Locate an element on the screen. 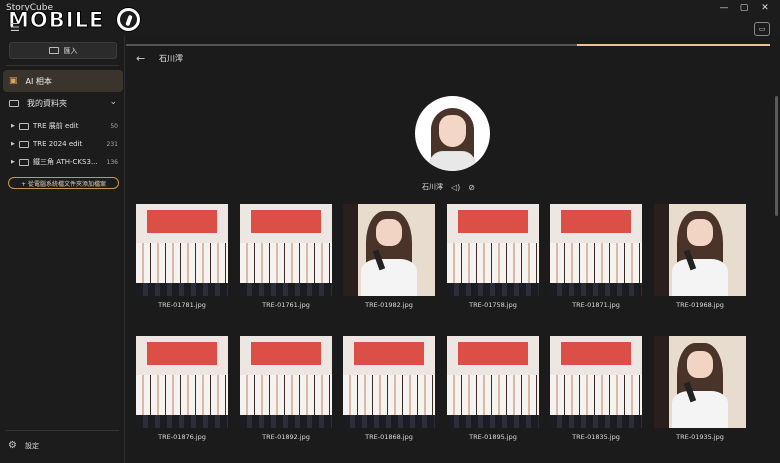 The image size is (780, 463). sidebar-item-my-folders: 我的資料夾 ⌄ is located at coordinates (63, 103).